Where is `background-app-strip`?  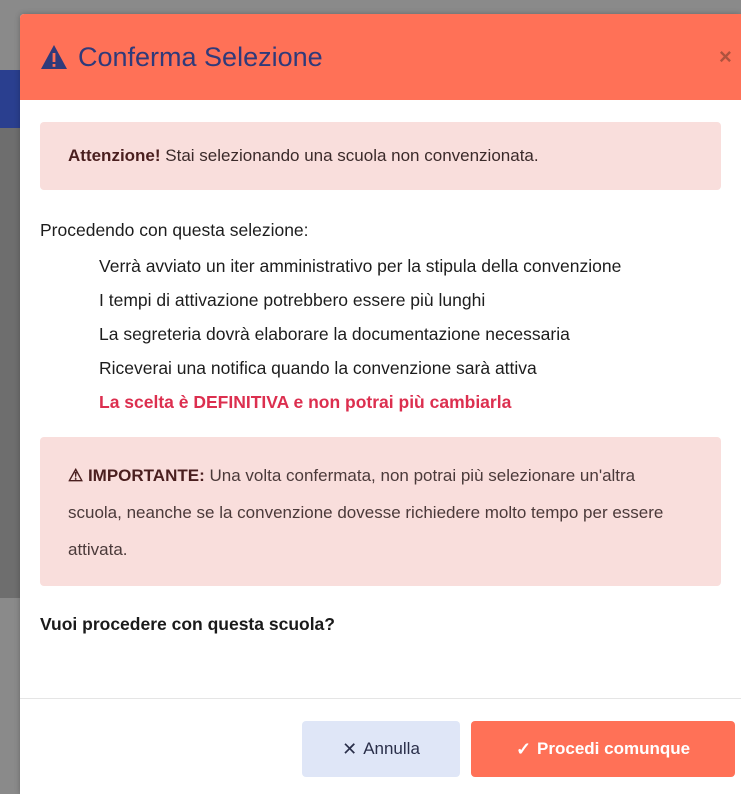 background-app-strip is located at coordinates (11, 99).